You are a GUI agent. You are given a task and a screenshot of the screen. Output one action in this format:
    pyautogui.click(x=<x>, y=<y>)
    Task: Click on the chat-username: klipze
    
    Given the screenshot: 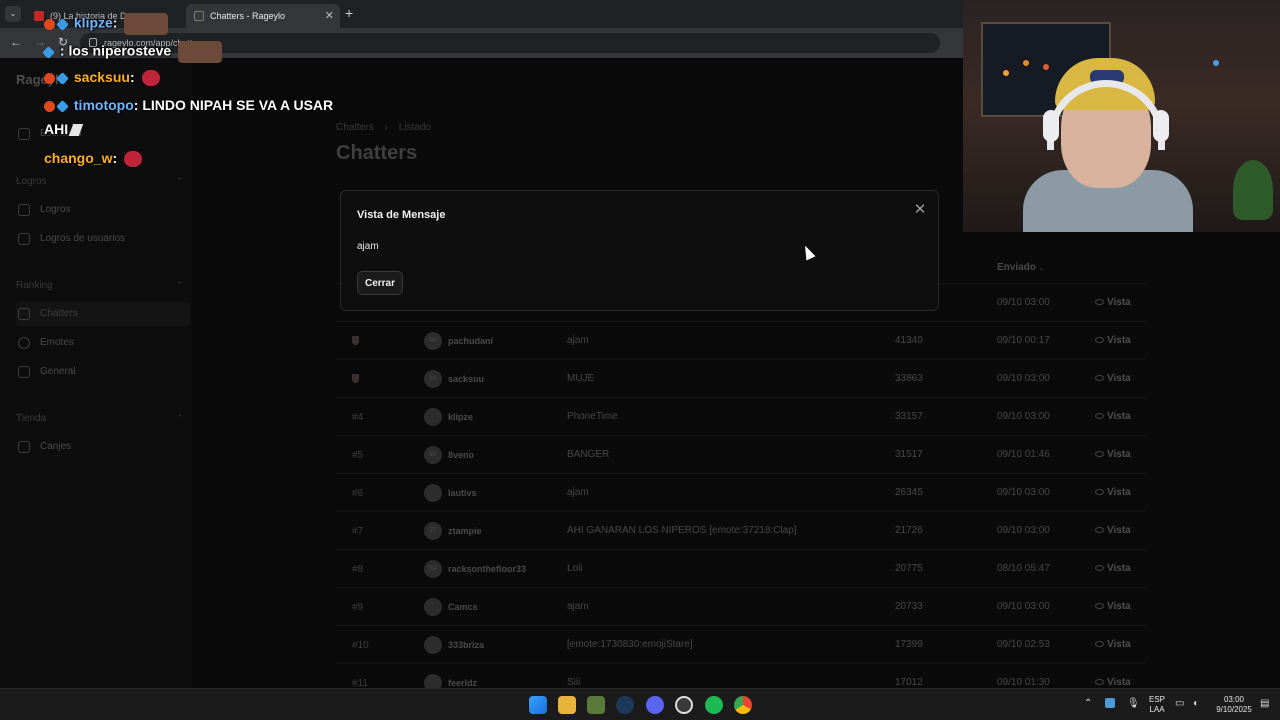 What is the action you would take?
    pyautogui.click(x=93, y=22)
    